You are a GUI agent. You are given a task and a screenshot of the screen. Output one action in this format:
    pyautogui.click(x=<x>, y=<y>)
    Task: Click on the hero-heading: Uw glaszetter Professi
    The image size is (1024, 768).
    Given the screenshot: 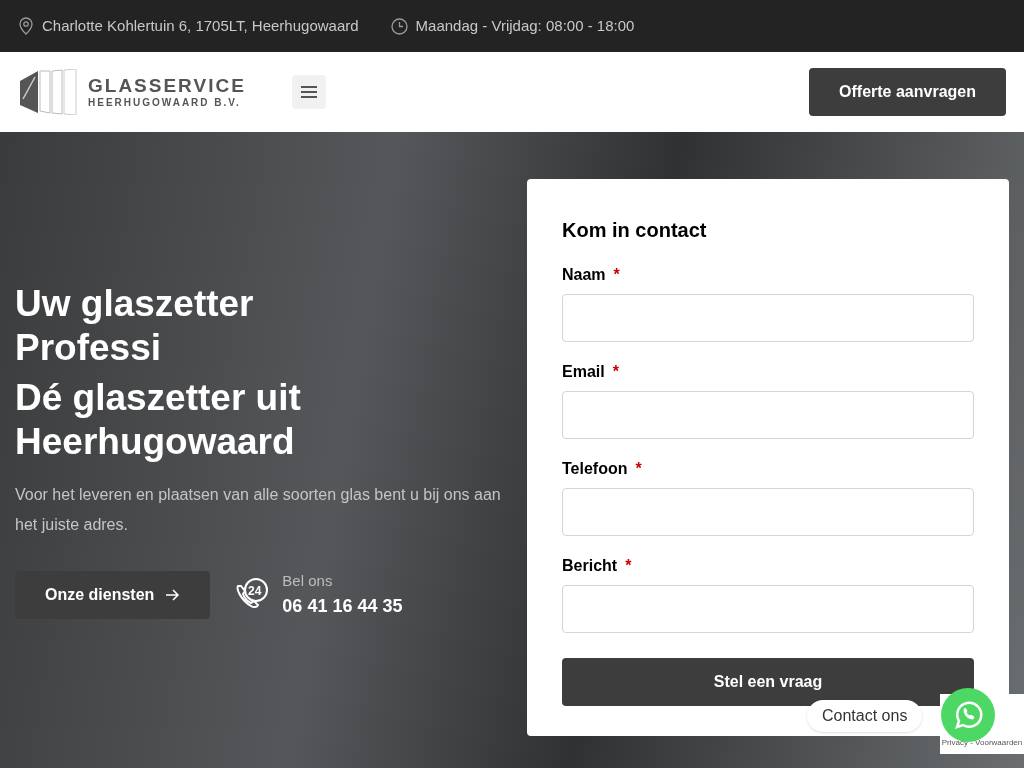 What is the action you would take?
    pyautogui.click(x=135, y=326)
    